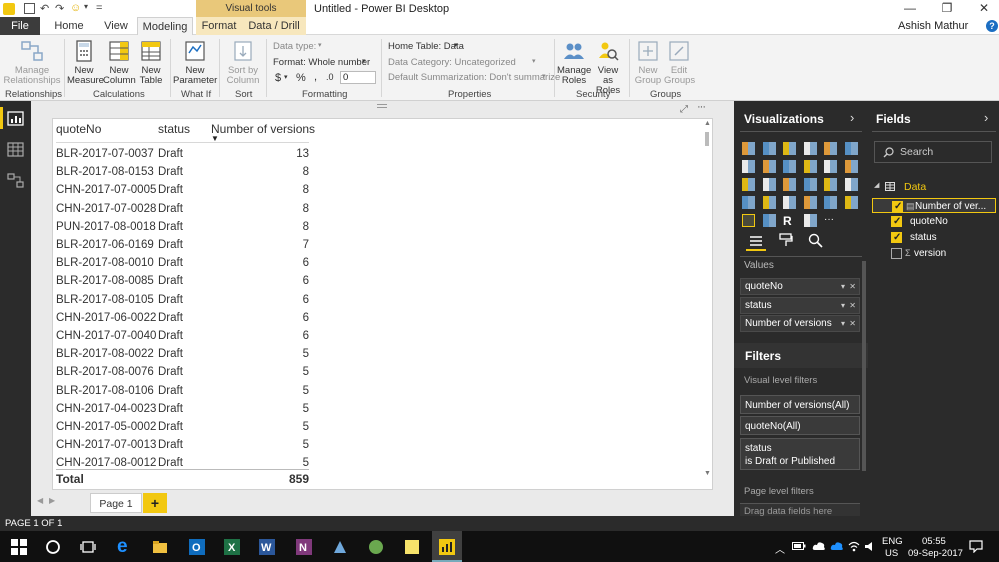 The height and width of the screenshot is (562, 999). Describe the element at coordinates (947, 8) in the screenshot. I see `maximize-button: ❐` at that location.